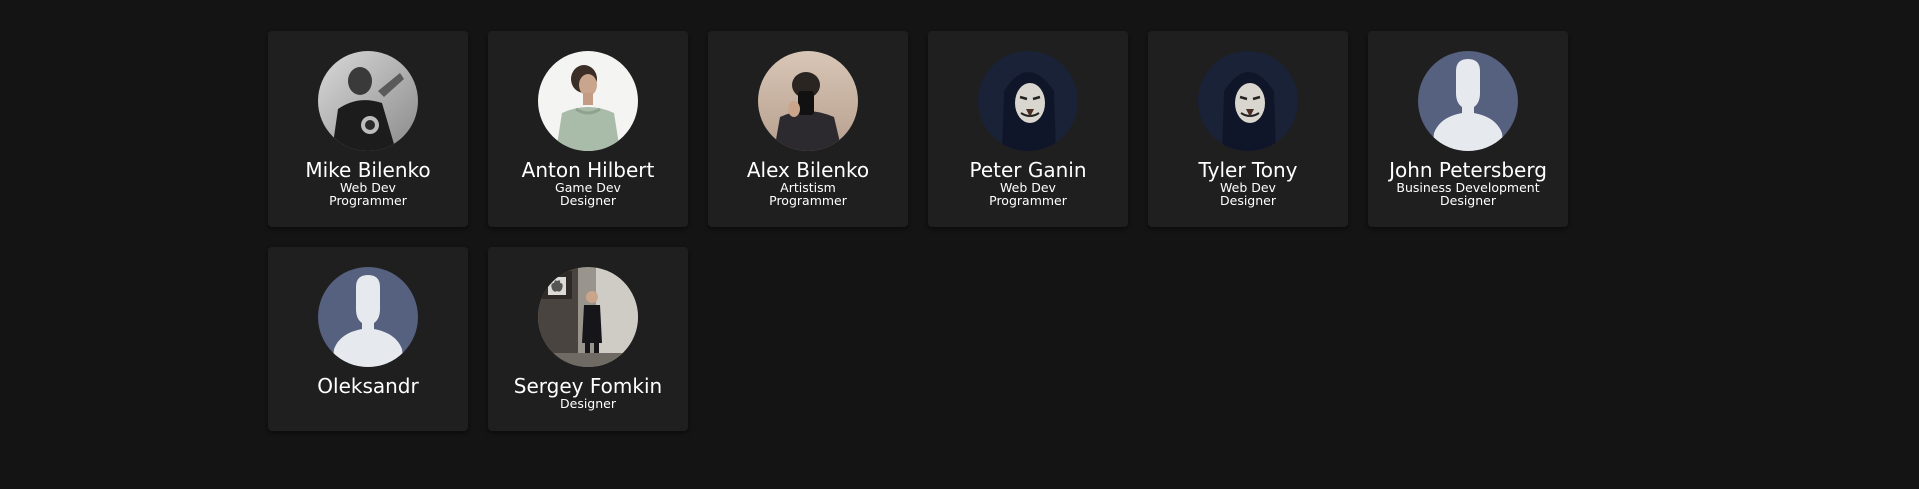  I want to click on member-name: Anton Hilbert, so click(588, 170).